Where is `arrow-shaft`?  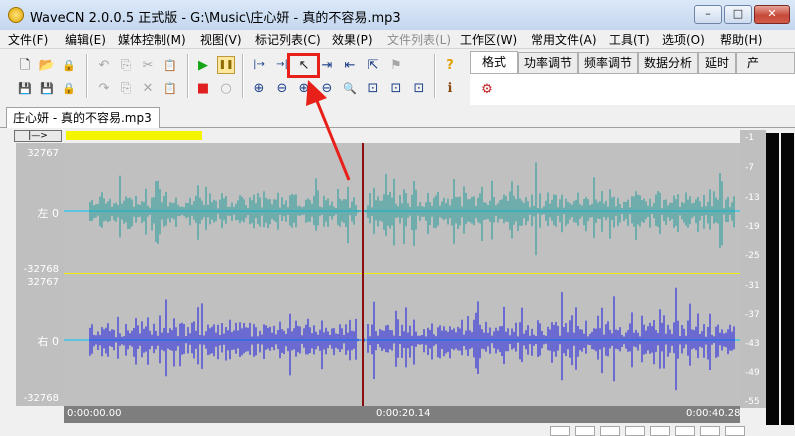 arrow-shaft is located at coordinates (333, 140).